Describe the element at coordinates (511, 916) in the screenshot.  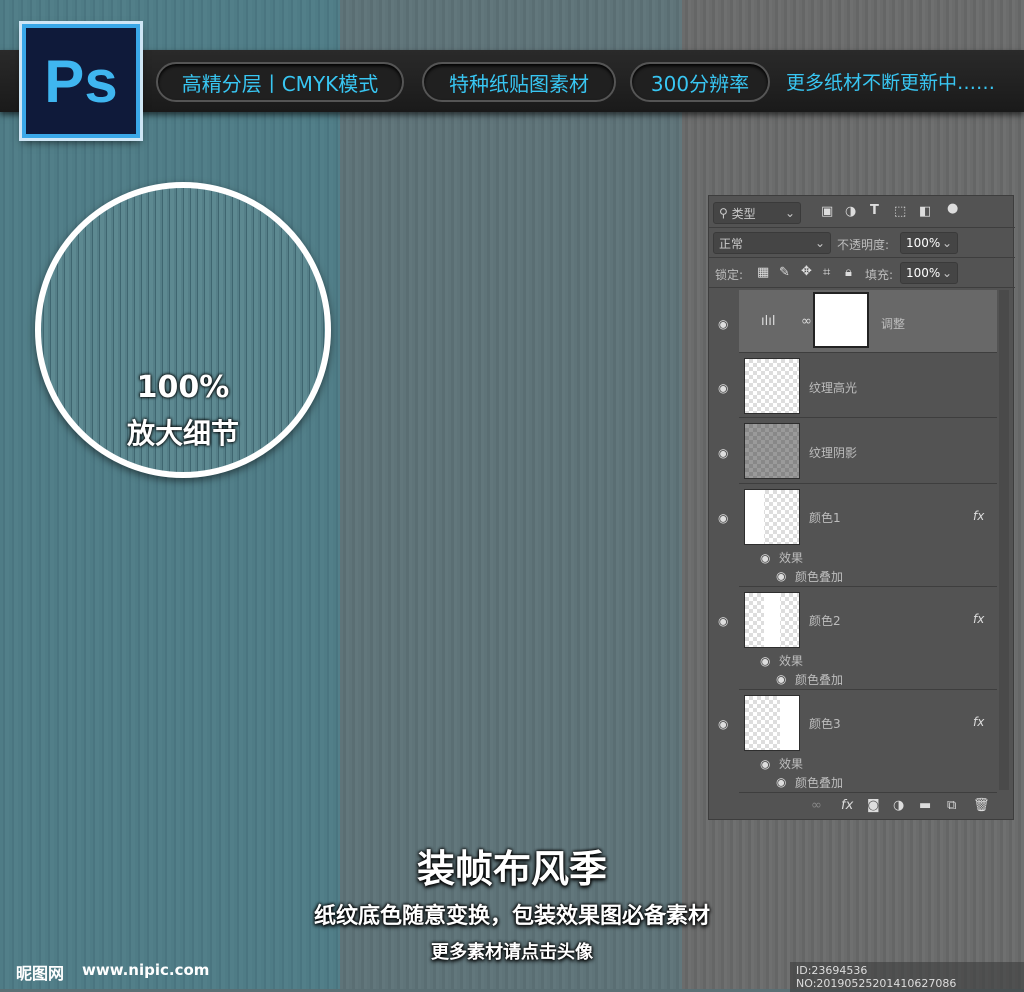
I see `headline-subtitle: 纸纹底色随意变换，包装效果图必备素材` at that location.